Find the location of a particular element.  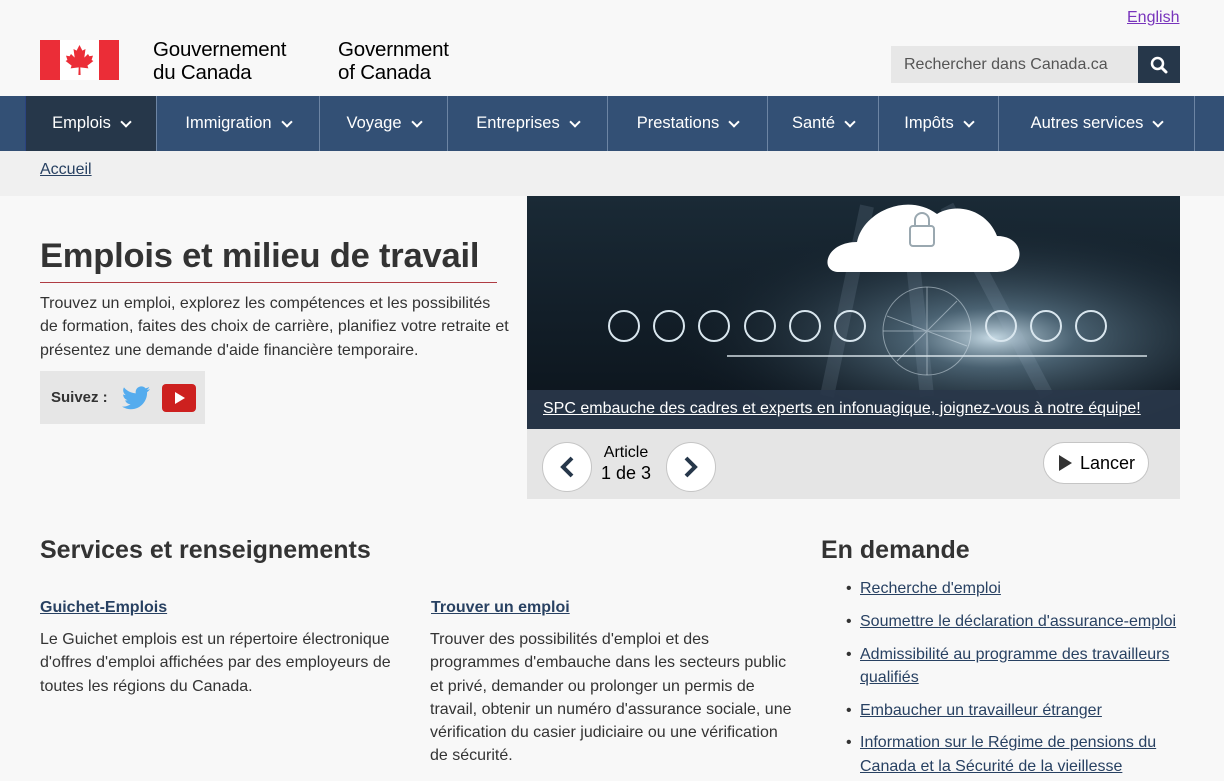

page-title: Emplois et milieu de travail is located at coordinates (260, 256).